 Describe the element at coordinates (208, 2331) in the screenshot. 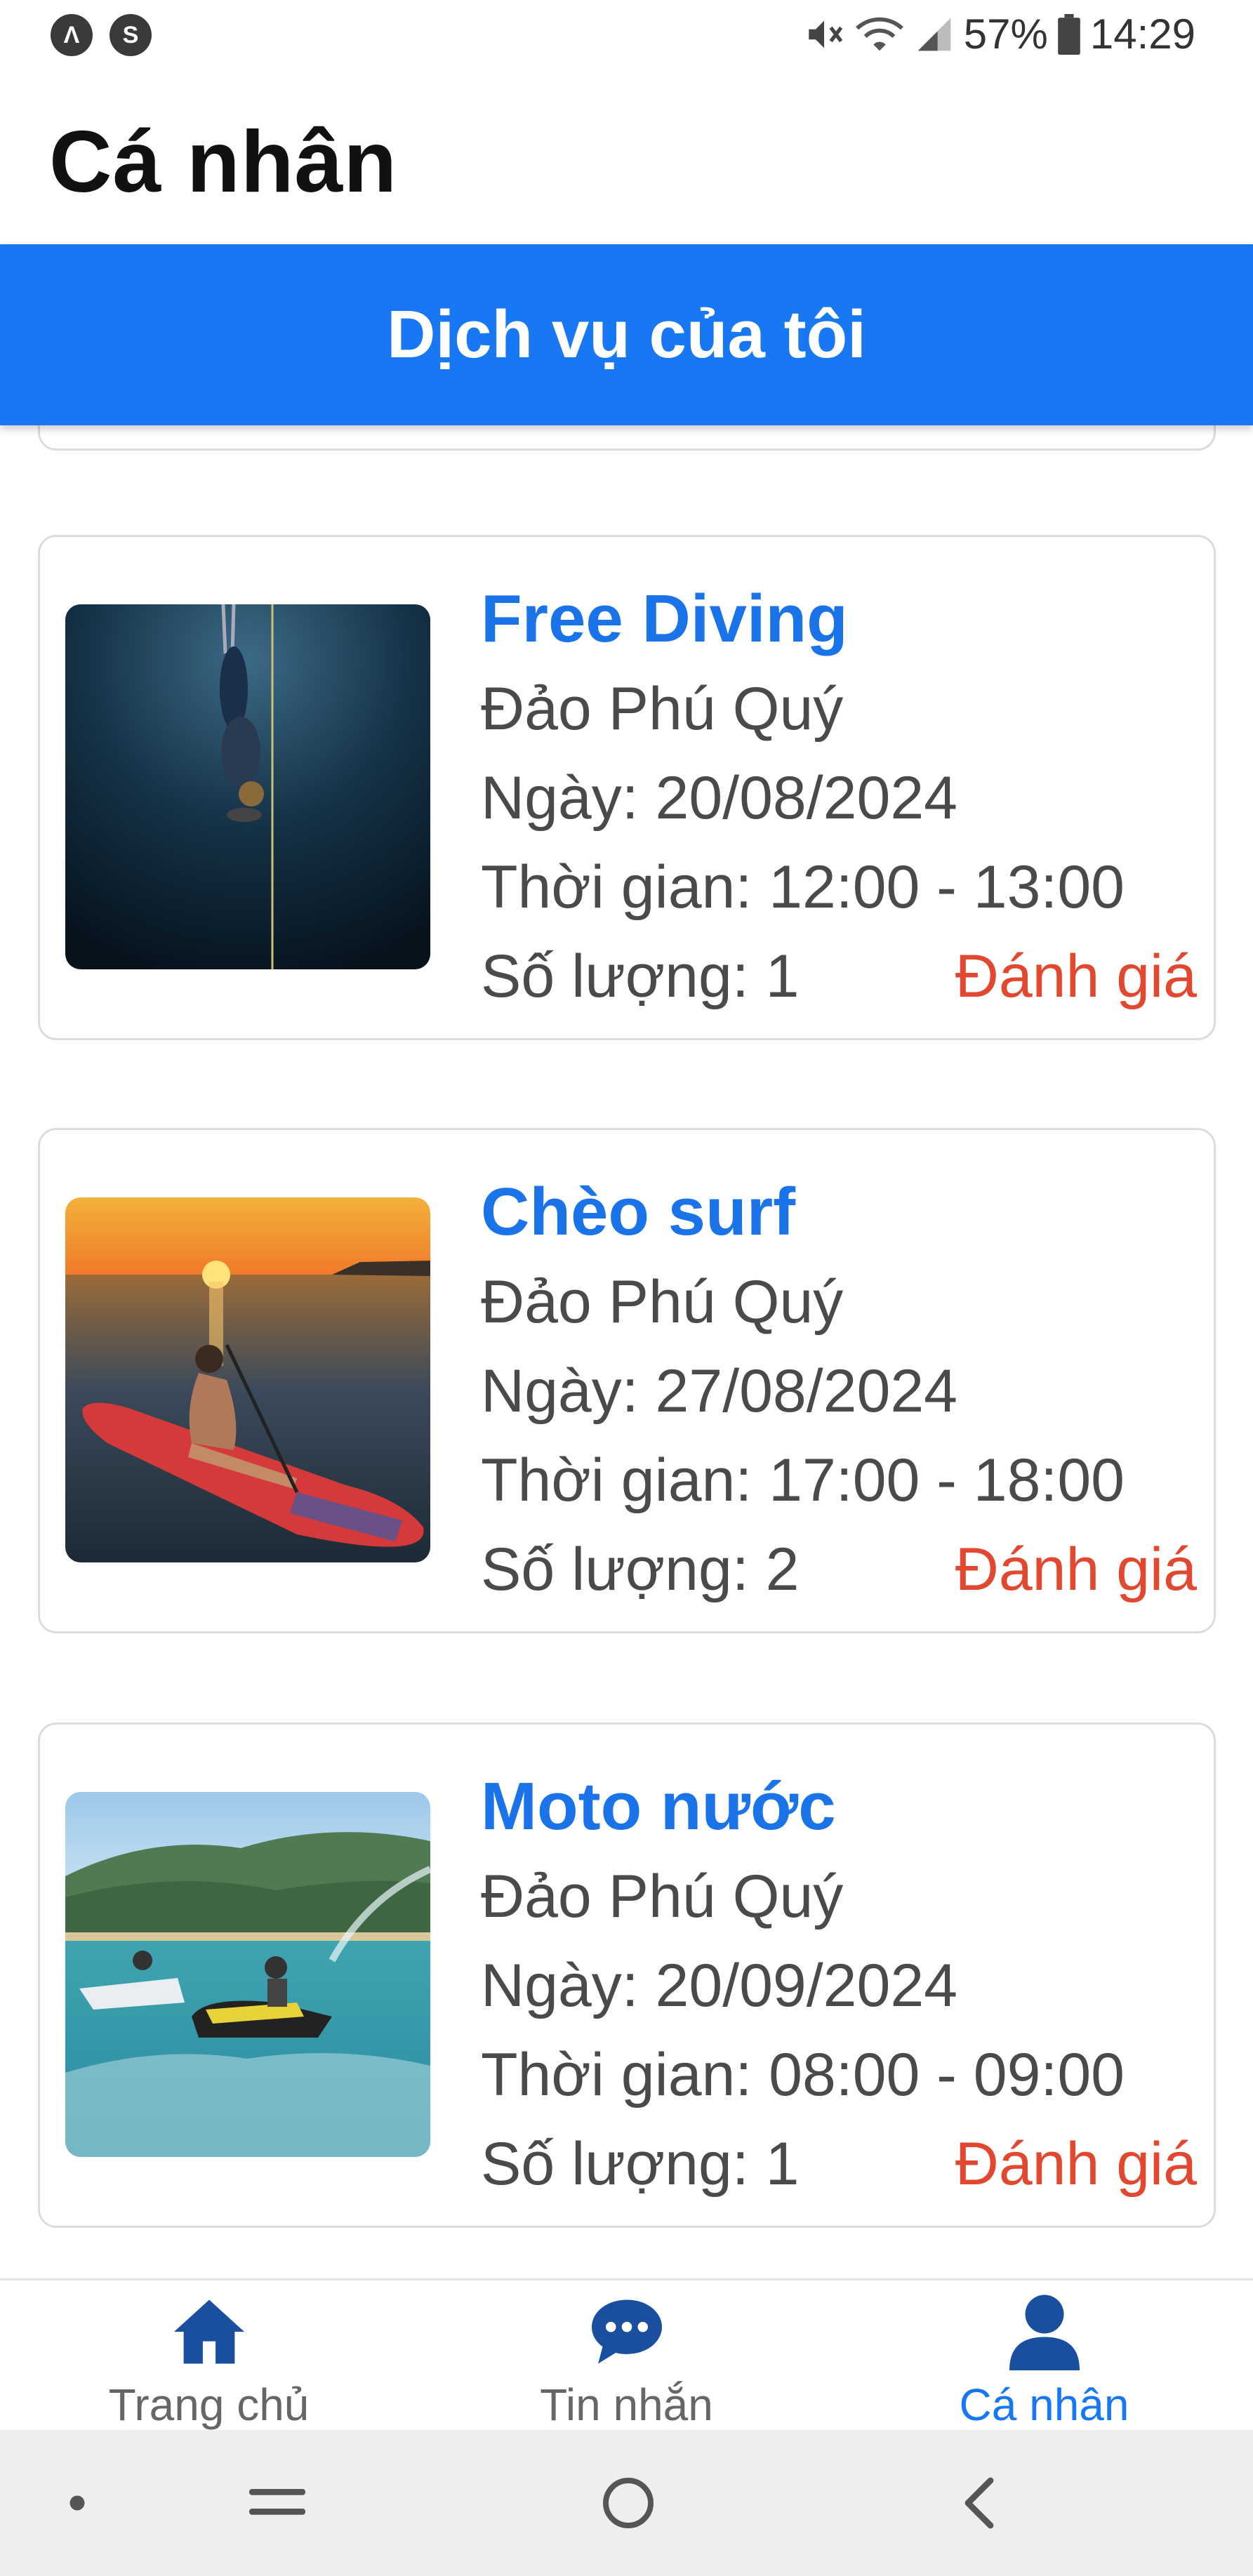

I see `home-icon` at that location.